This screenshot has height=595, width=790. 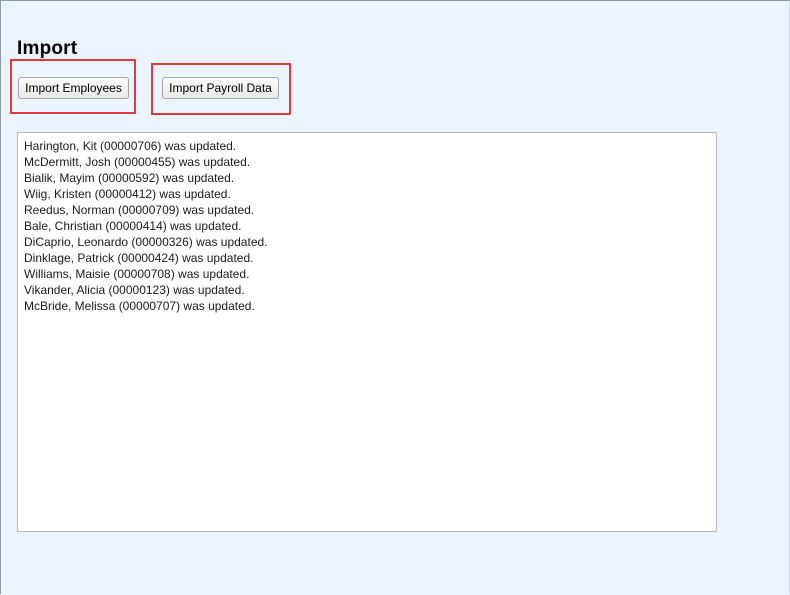 What do you see at coordinates (134, 290) in the screenshot?
I see `log-line: Vikander, Alicia (00000123) was updated.` at bounding box center [134, 290].